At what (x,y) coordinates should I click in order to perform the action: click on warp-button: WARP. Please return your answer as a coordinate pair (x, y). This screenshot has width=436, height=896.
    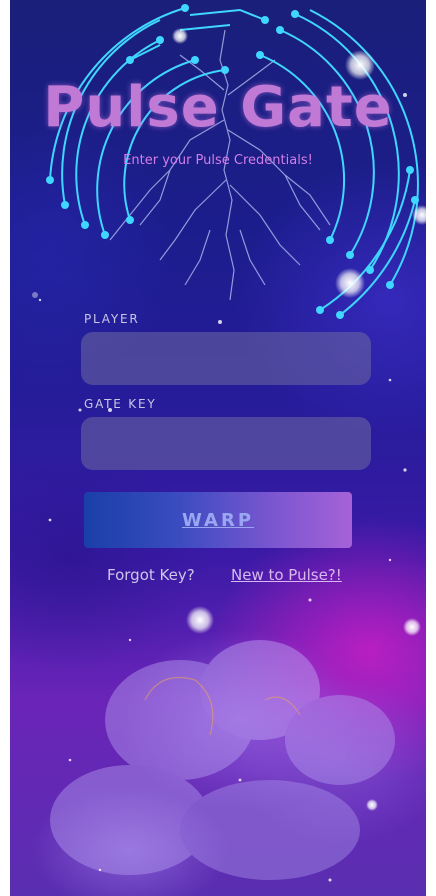
    Looking at the image, I should click on (218, 520).